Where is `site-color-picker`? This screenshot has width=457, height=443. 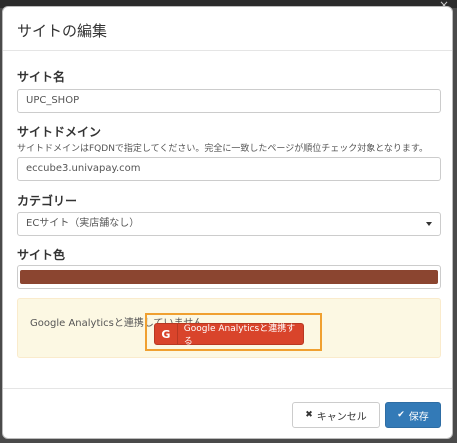
site-color-picker is located at coordinates (229, 277).